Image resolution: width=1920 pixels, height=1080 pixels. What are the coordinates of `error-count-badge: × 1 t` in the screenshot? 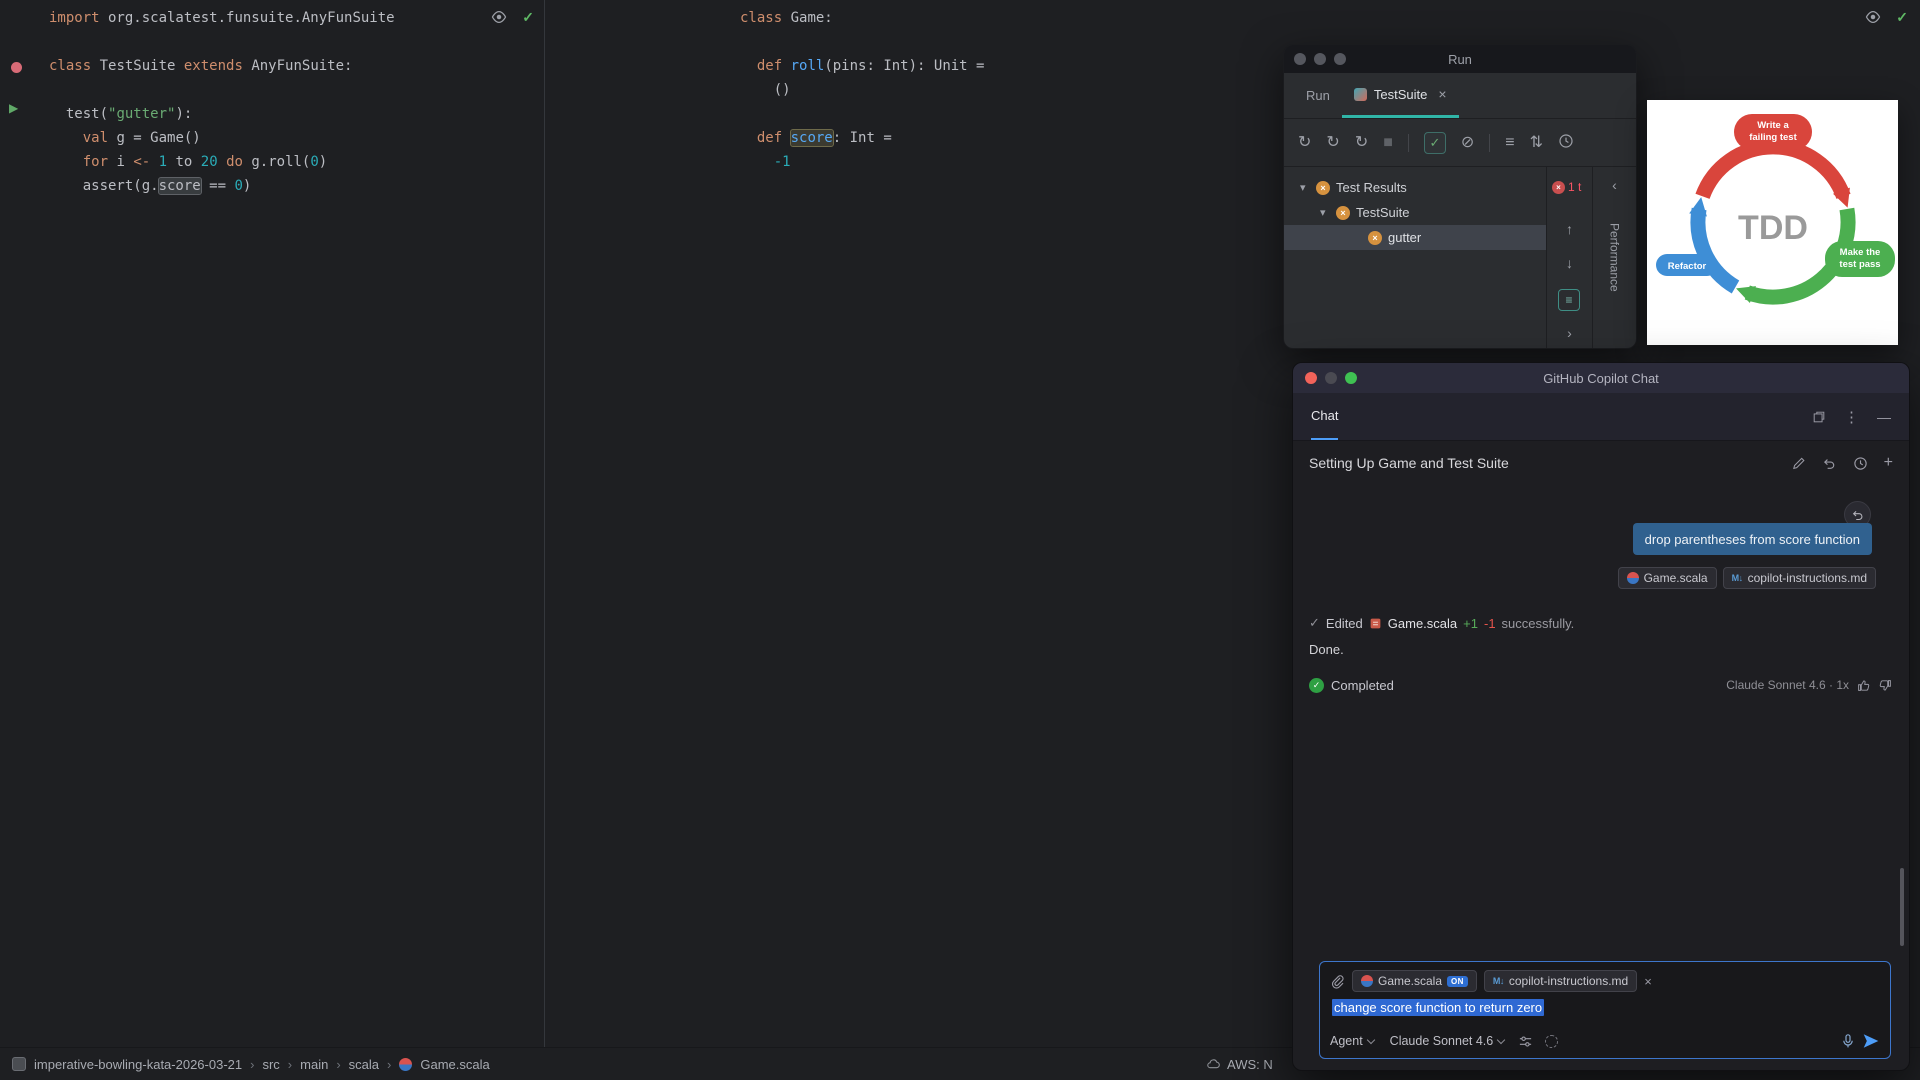 It's located at (1574, 187).